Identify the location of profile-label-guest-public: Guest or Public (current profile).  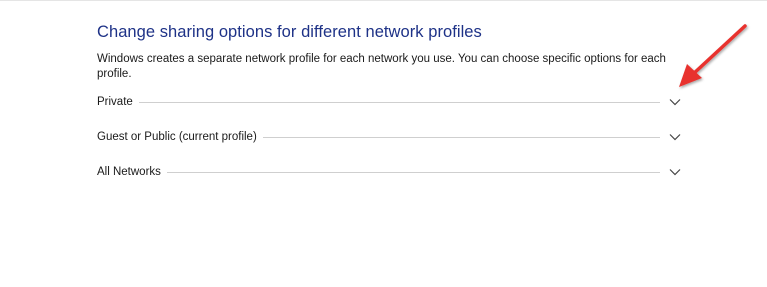
(177, 137).